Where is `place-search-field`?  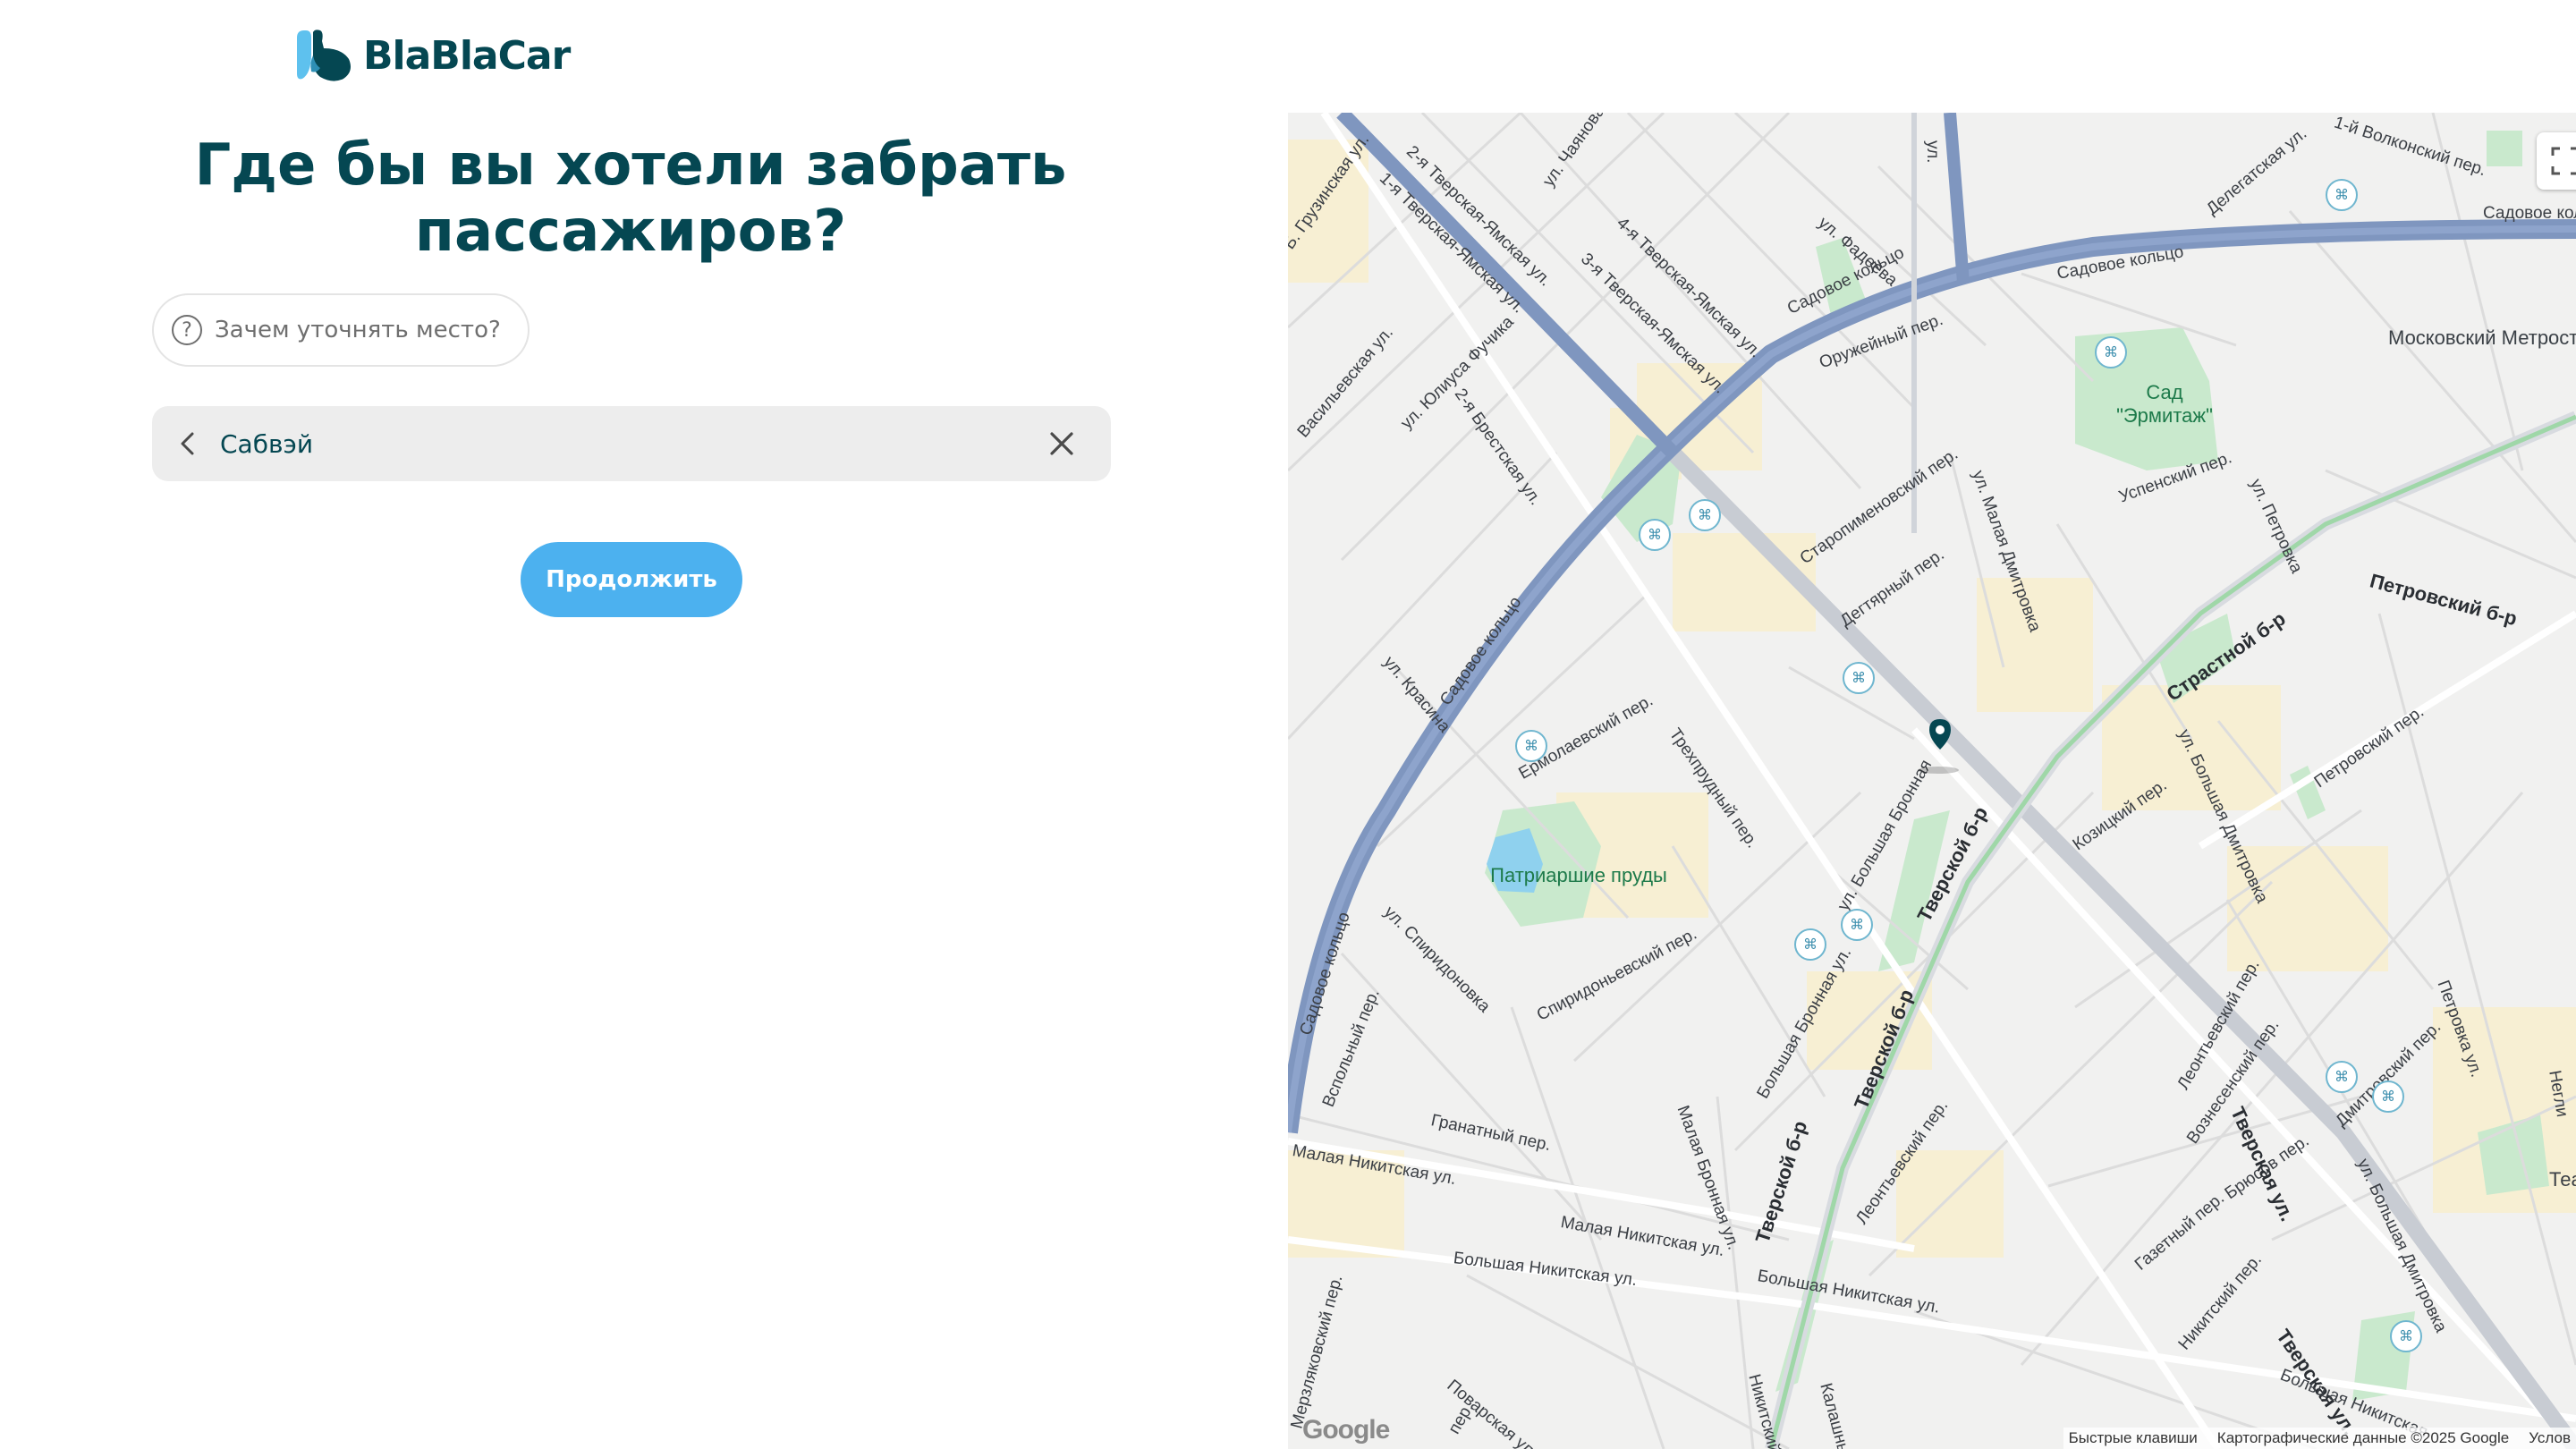 place-search-field is located at coordinates (631, 443).